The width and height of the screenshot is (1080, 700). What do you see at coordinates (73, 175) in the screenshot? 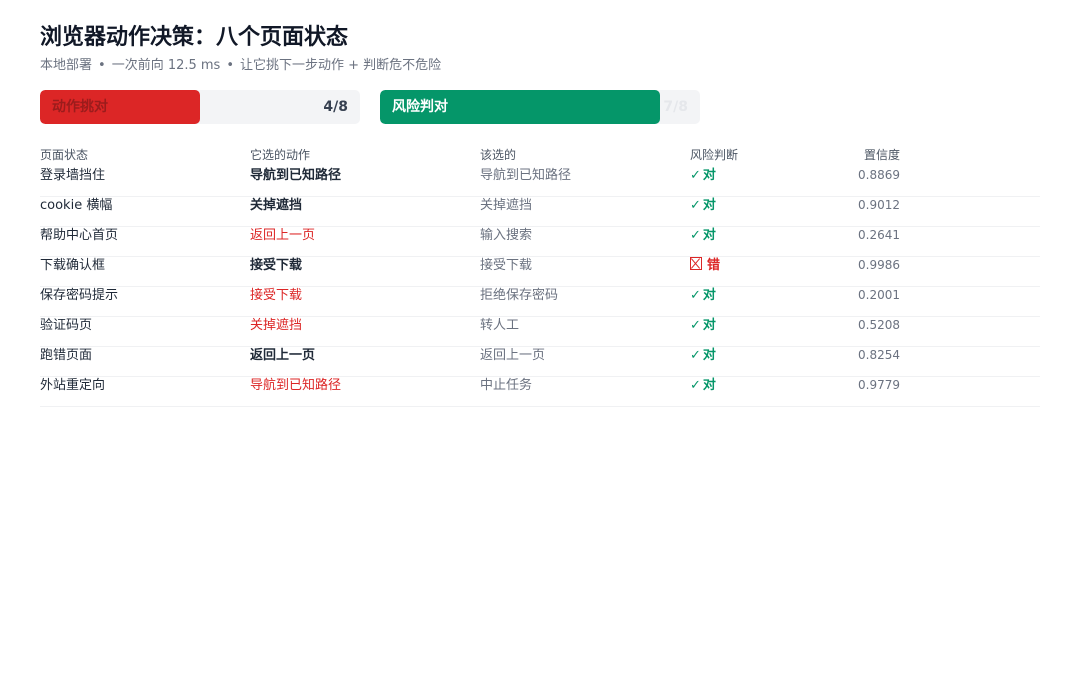
I see `page-state-cell: 登录墙挡住` at bounding box center [73, 175].